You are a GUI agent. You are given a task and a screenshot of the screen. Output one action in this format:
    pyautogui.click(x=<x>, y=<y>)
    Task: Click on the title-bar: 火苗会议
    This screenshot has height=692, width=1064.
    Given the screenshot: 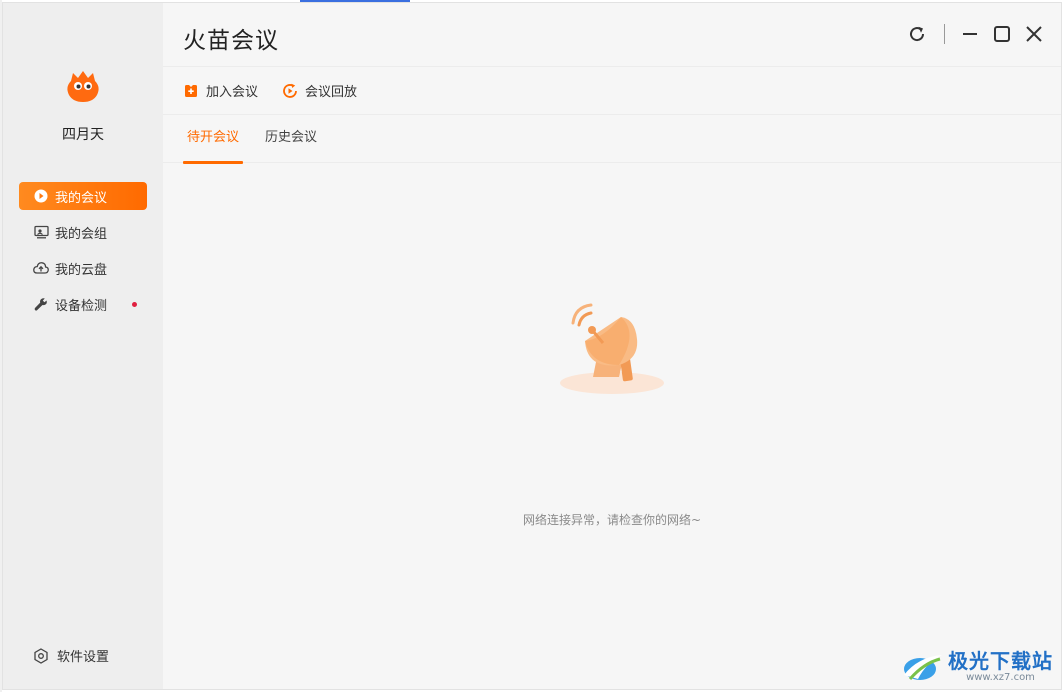 What is the action you would take?
    pyautogui.click(x=612, y=35)
    